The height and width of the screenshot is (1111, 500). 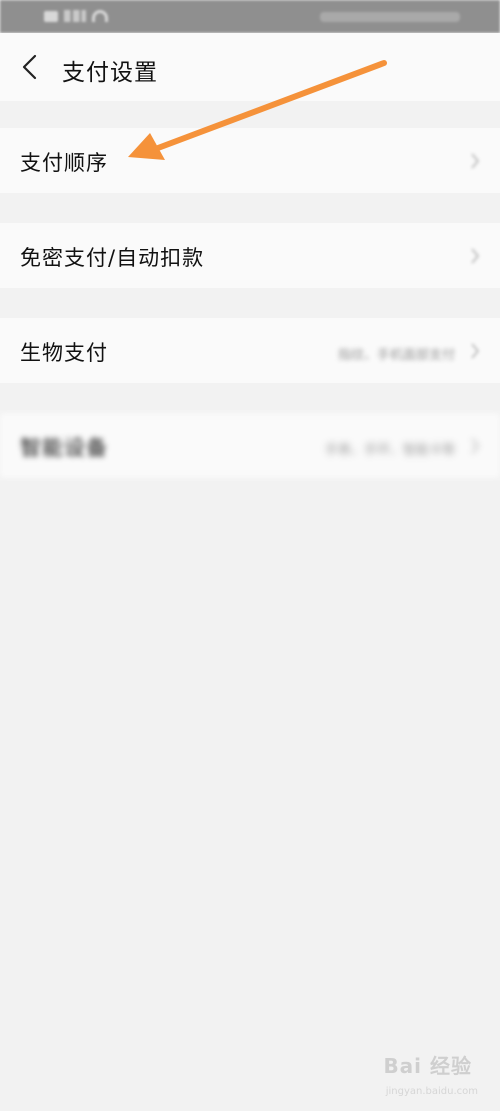 What do you see at coordinates (250, 255) in the screenshot?
I see `settings-row-password-free: 免密支付/自动扣款` at bounding box center [250, 255].